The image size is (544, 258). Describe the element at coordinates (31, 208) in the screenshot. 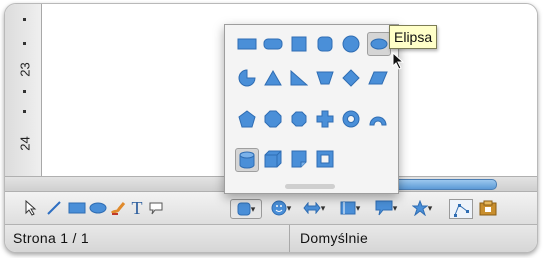

I see `select-arrow-icon` at that location.